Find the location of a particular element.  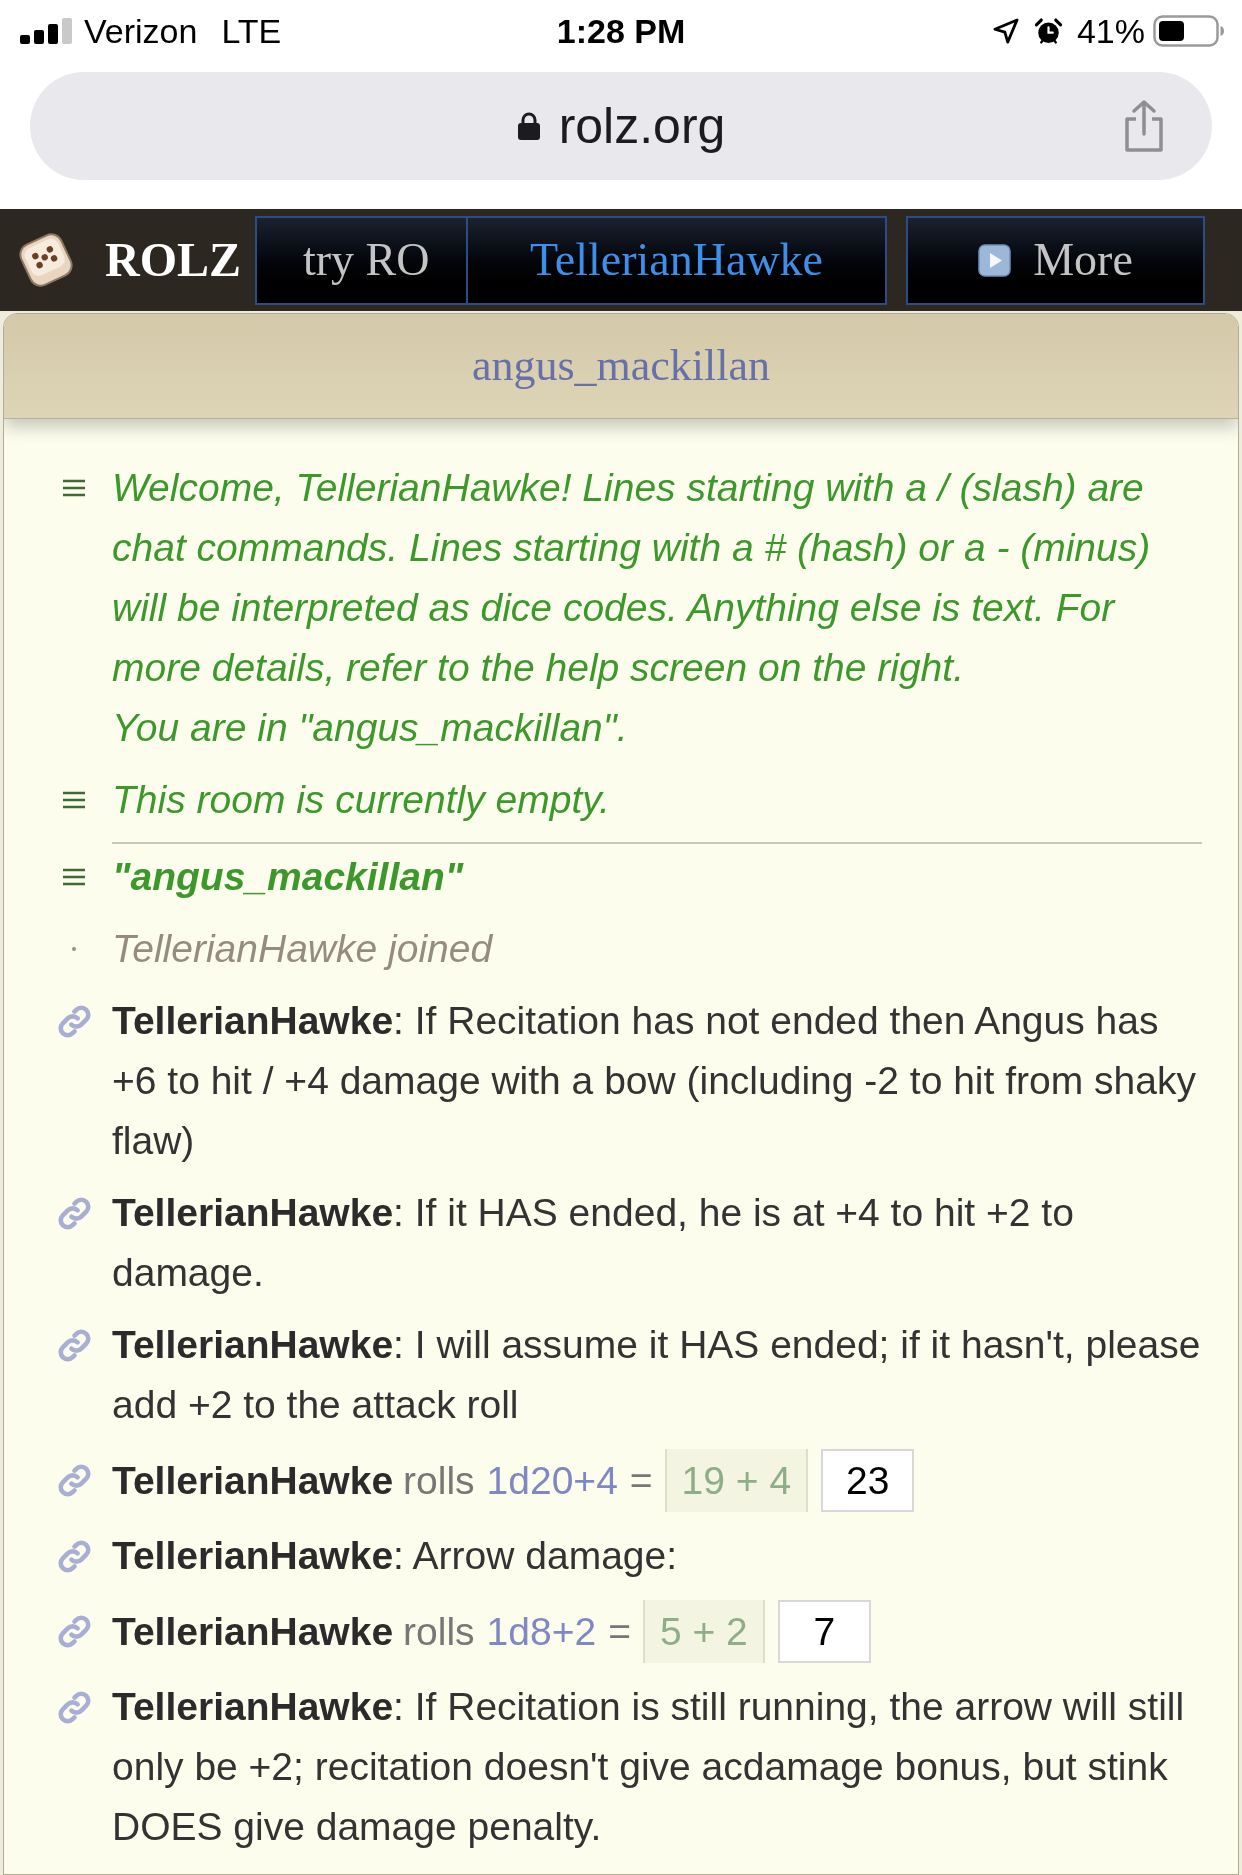

site-logo: ROLZ is located at coordinates (180, 260).